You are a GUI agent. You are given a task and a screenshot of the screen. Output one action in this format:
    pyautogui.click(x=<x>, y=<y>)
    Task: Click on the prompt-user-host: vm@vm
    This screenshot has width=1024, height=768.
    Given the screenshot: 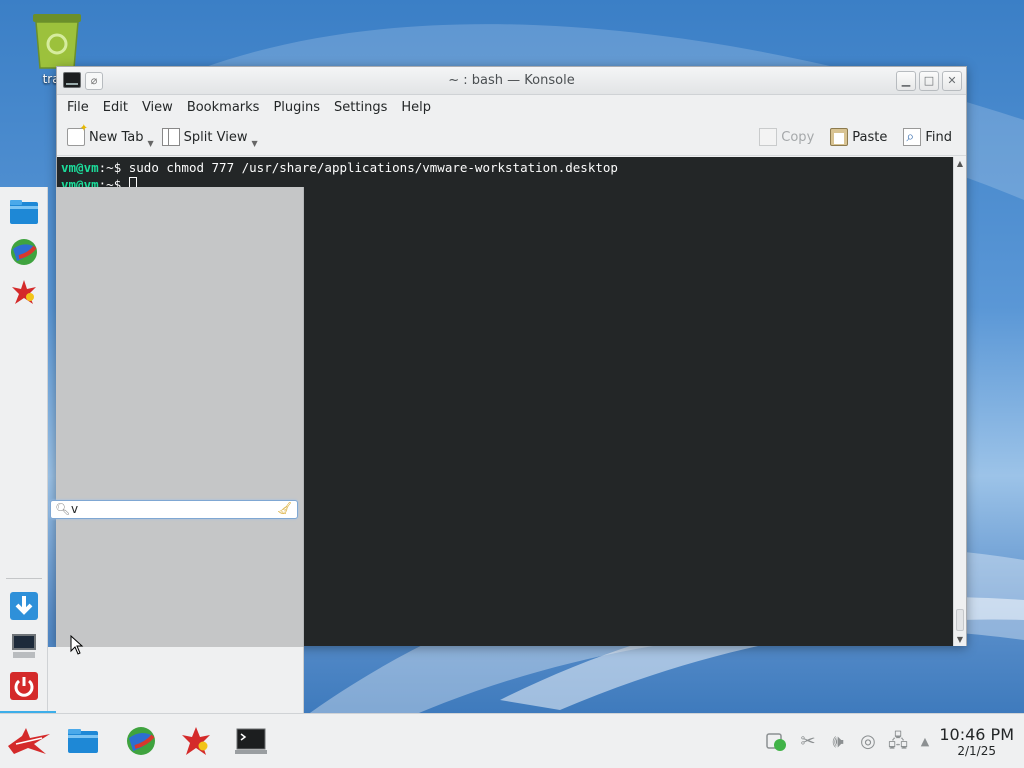 What is the action you would take?
    pyautogui.click(x=80, y=167)
    